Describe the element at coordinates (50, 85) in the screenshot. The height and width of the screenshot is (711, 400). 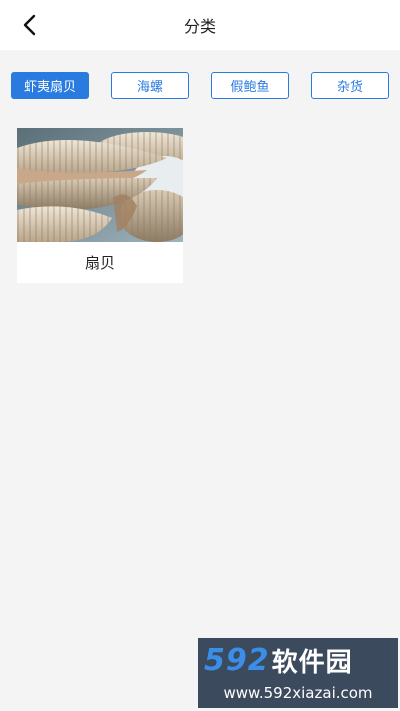
I see `tab-scallop-category: 虾夷扇贝` at that location.